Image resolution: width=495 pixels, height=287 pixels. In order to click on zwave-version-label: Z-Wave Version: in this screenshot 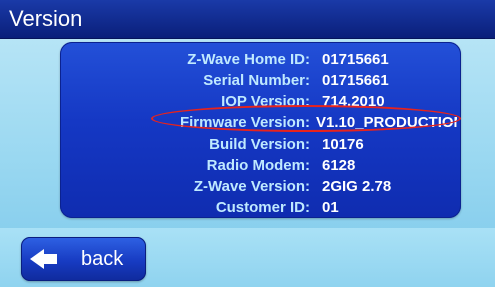, I will do `click(251, 186)`.